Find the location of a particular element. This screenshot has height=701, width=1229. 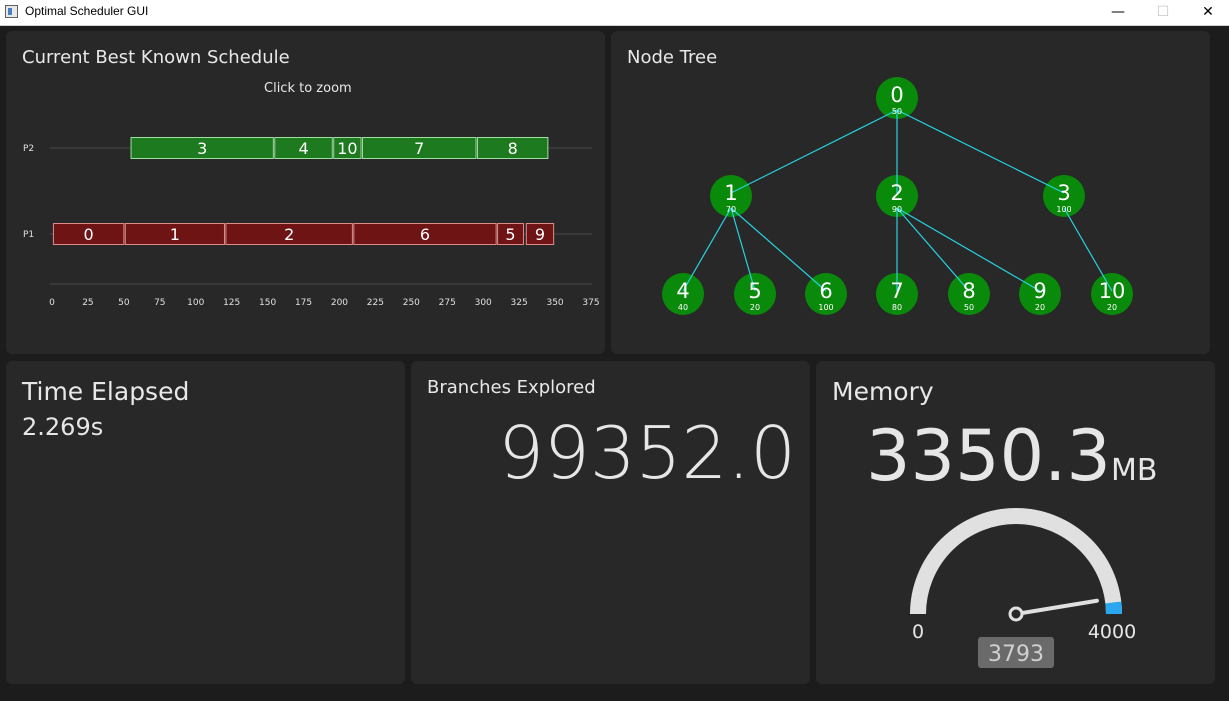

tree-node-id: 8 is located at coordinates (968, 291).